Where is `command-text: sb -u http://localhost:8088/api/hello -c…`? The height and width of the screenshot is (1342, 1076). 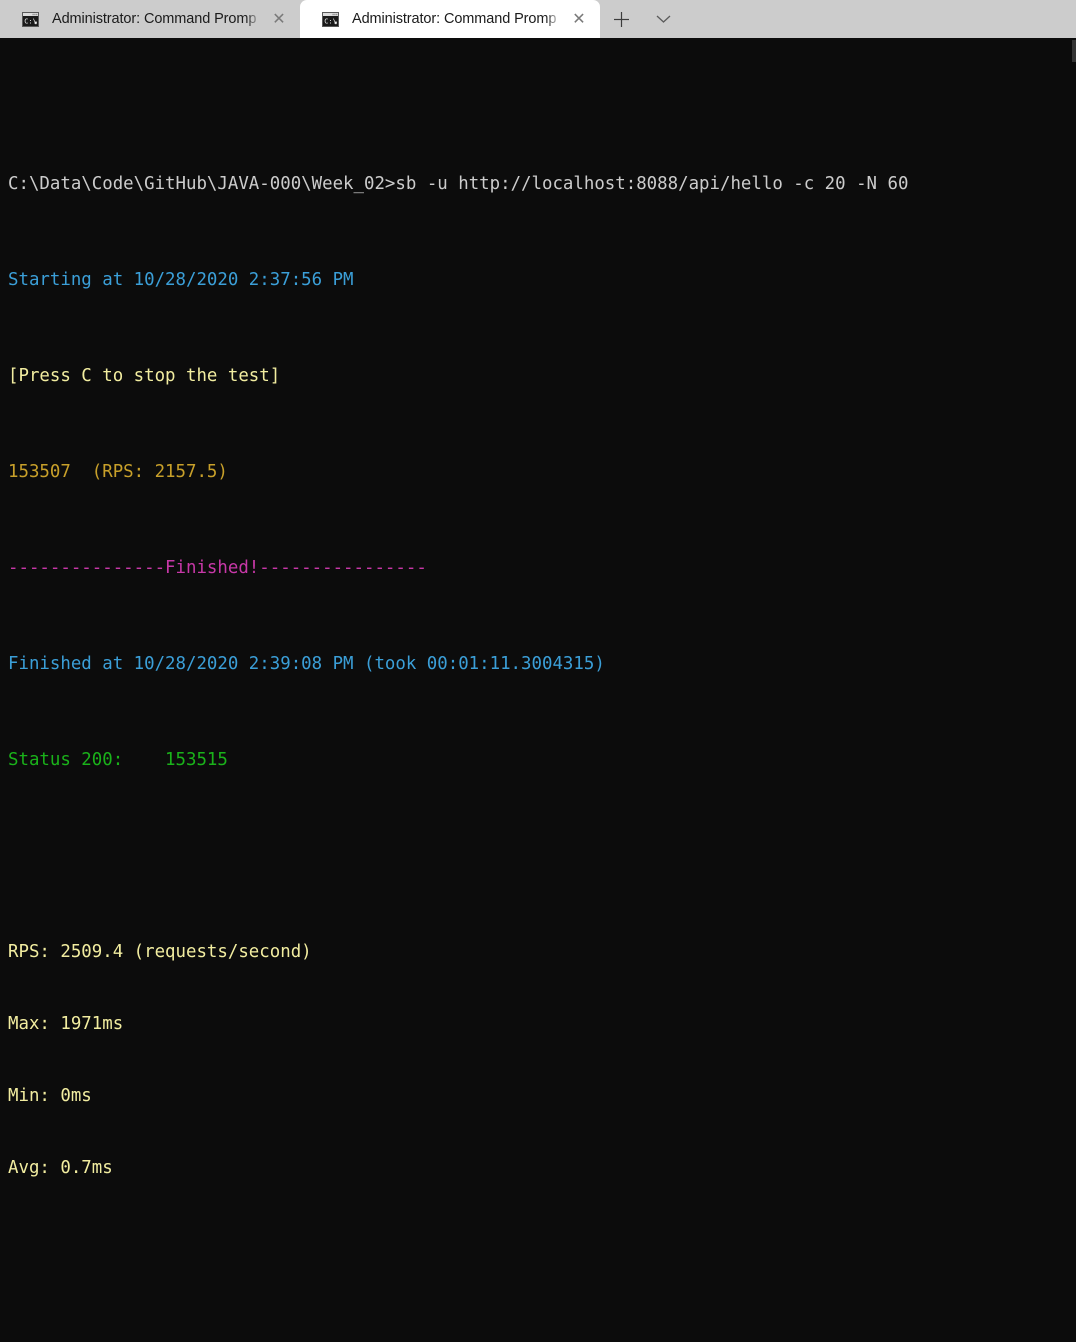 command-text: sb -u http://localhost:8088/api/hello -c… is located at coordinates (652, 184).